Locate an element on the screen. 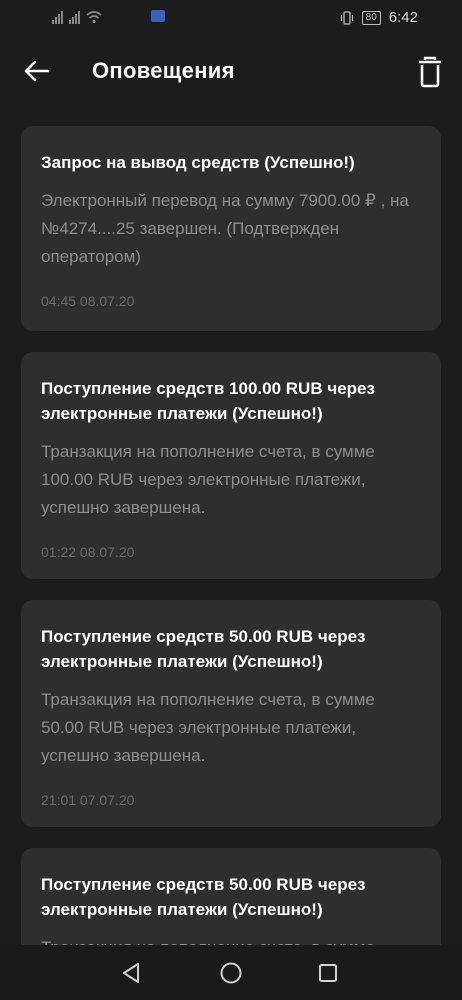  circle-home-icon is located at coordinates (231, 973).